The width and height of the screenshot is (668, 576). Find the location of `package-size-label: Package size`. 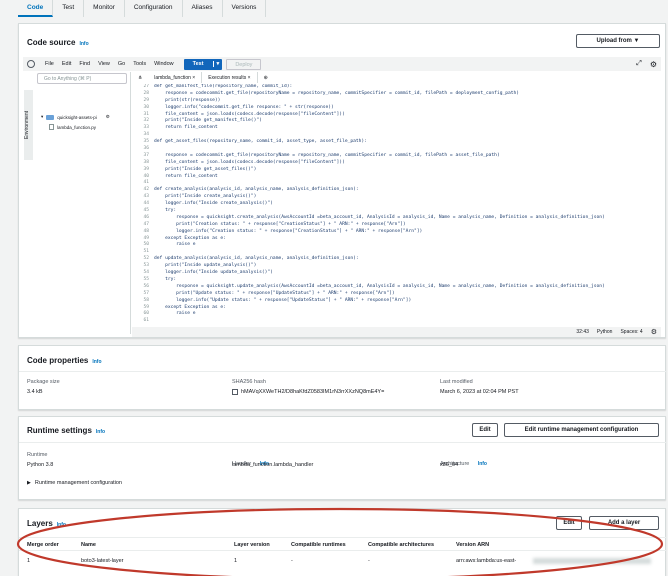

package-size-label: Package size is located at coordinates (43, 382).